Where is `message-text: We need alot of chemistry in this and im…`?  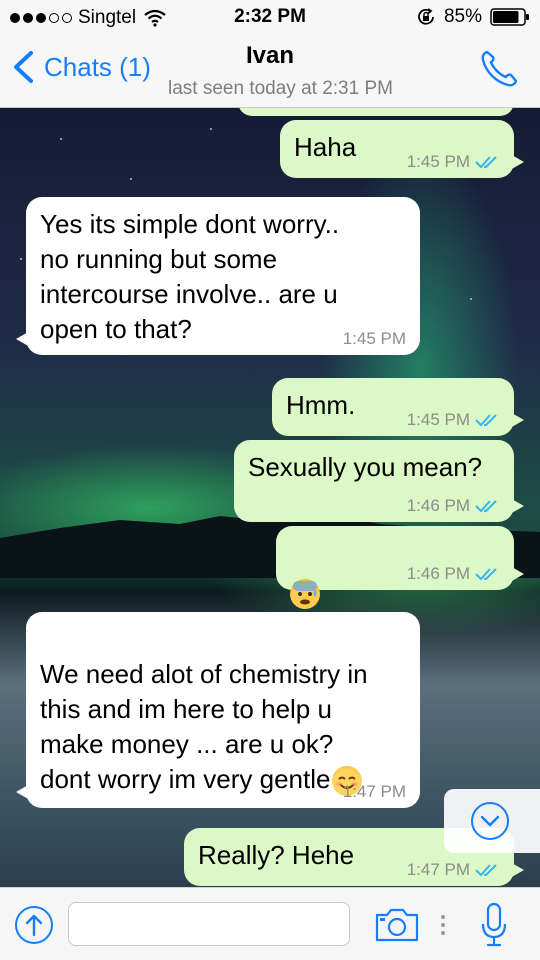
message-text: We need alot of chemistry in this and im… is located at coordinates (204, 709).